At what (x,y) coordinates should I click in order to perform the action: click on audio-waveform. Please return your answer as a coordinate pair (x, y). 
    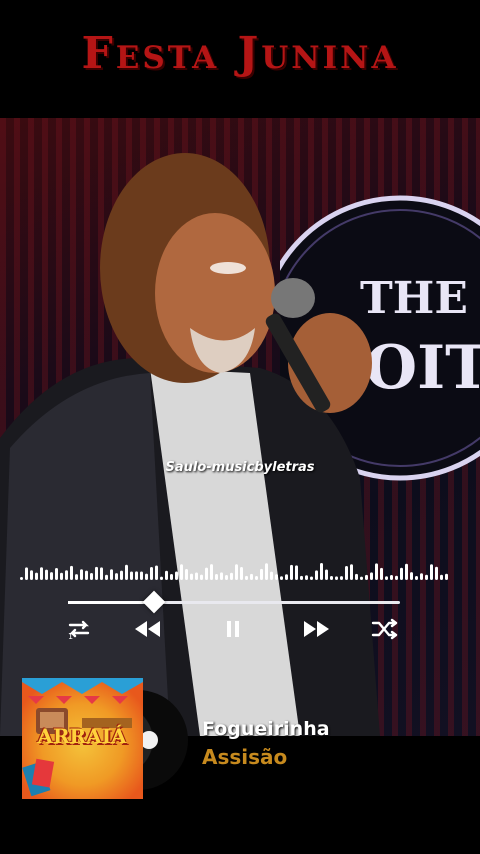
    Looking at the image, I should click on (234, 571).